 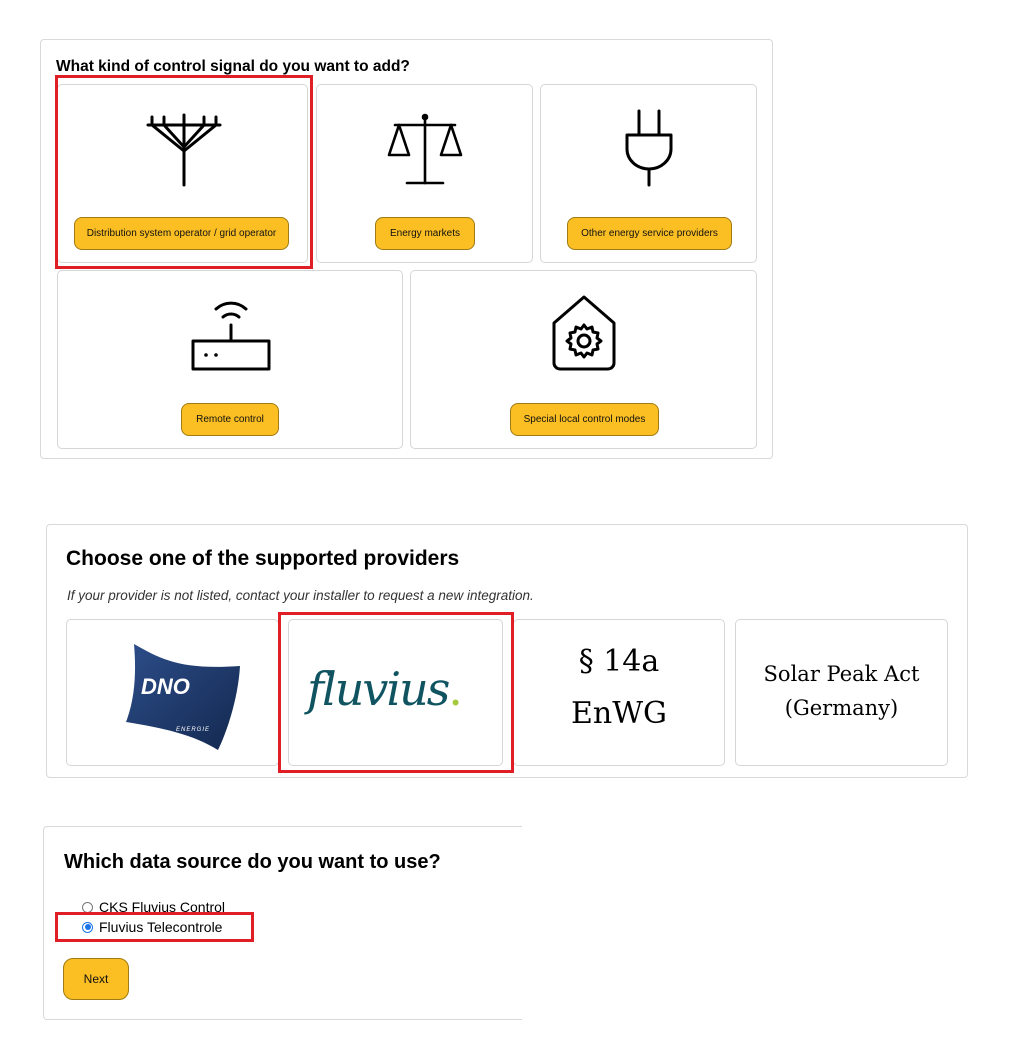 What do you see at coordinates (161, 927) in the screenshot?
I see `source-option-telecontrole-label: Fluvius Telecontrole` at bounding box center [161, 927].